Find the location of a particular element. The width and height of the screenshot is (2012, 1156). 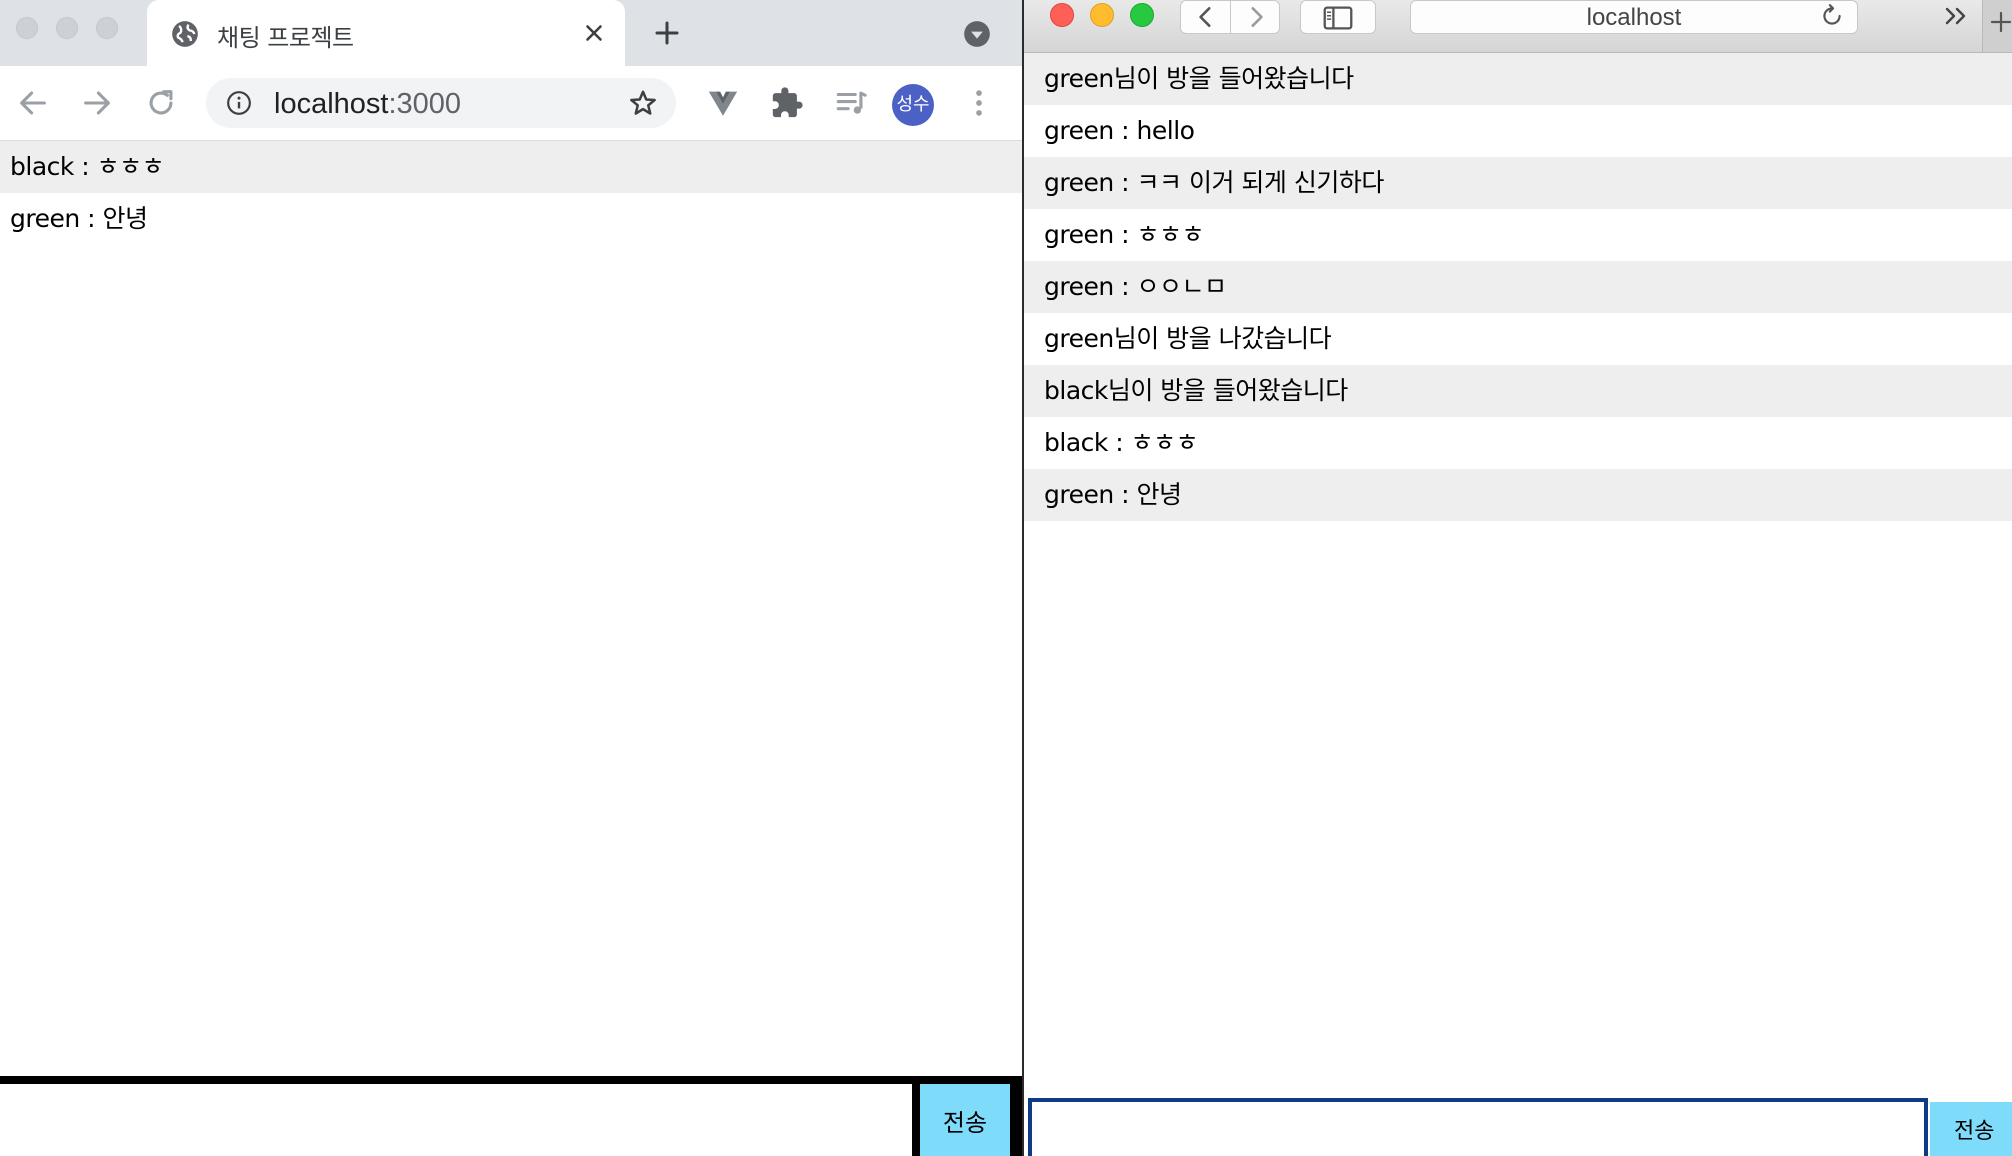

chevron-right-icon is located at coordinates (1256, 17).